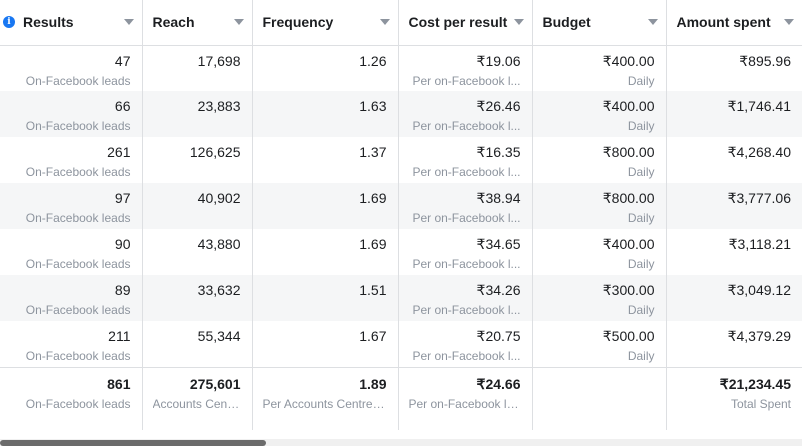  I want to click on reach-cell: 126,625, so click(197, 160).